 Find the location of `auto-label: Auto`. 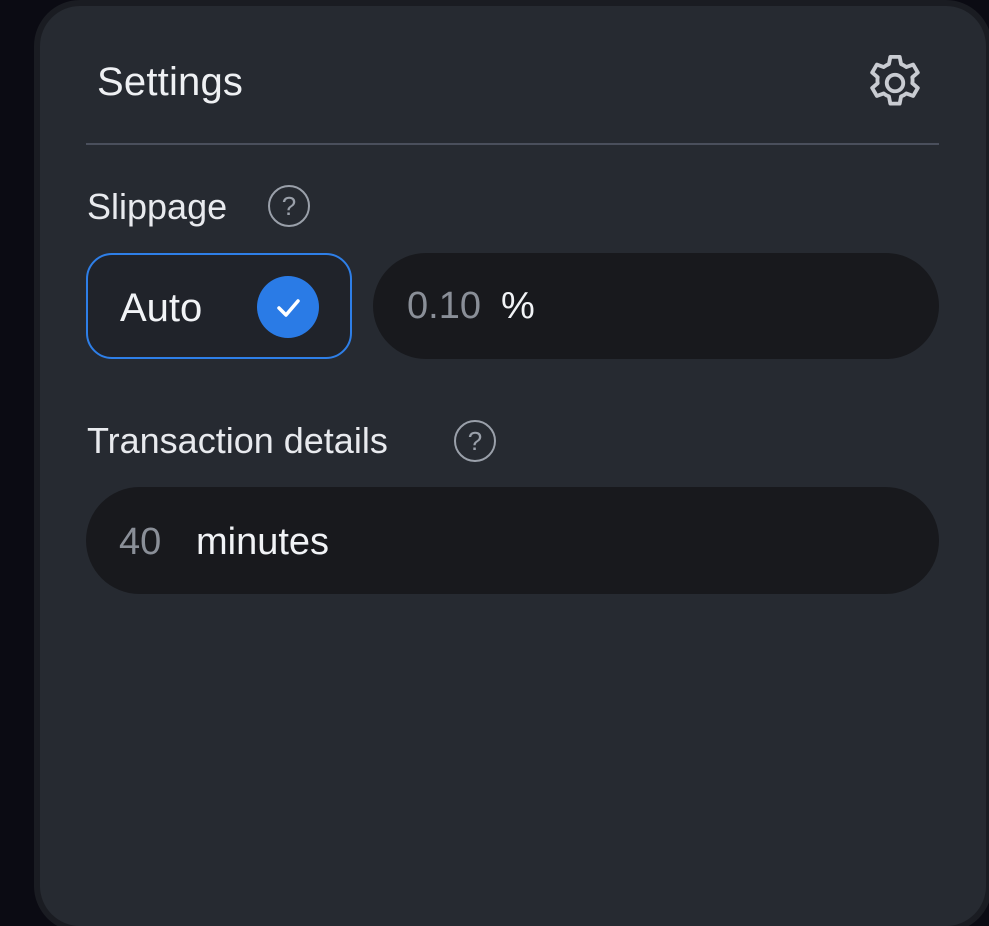

auto-label: Auto is located at coordinates (161, 308).